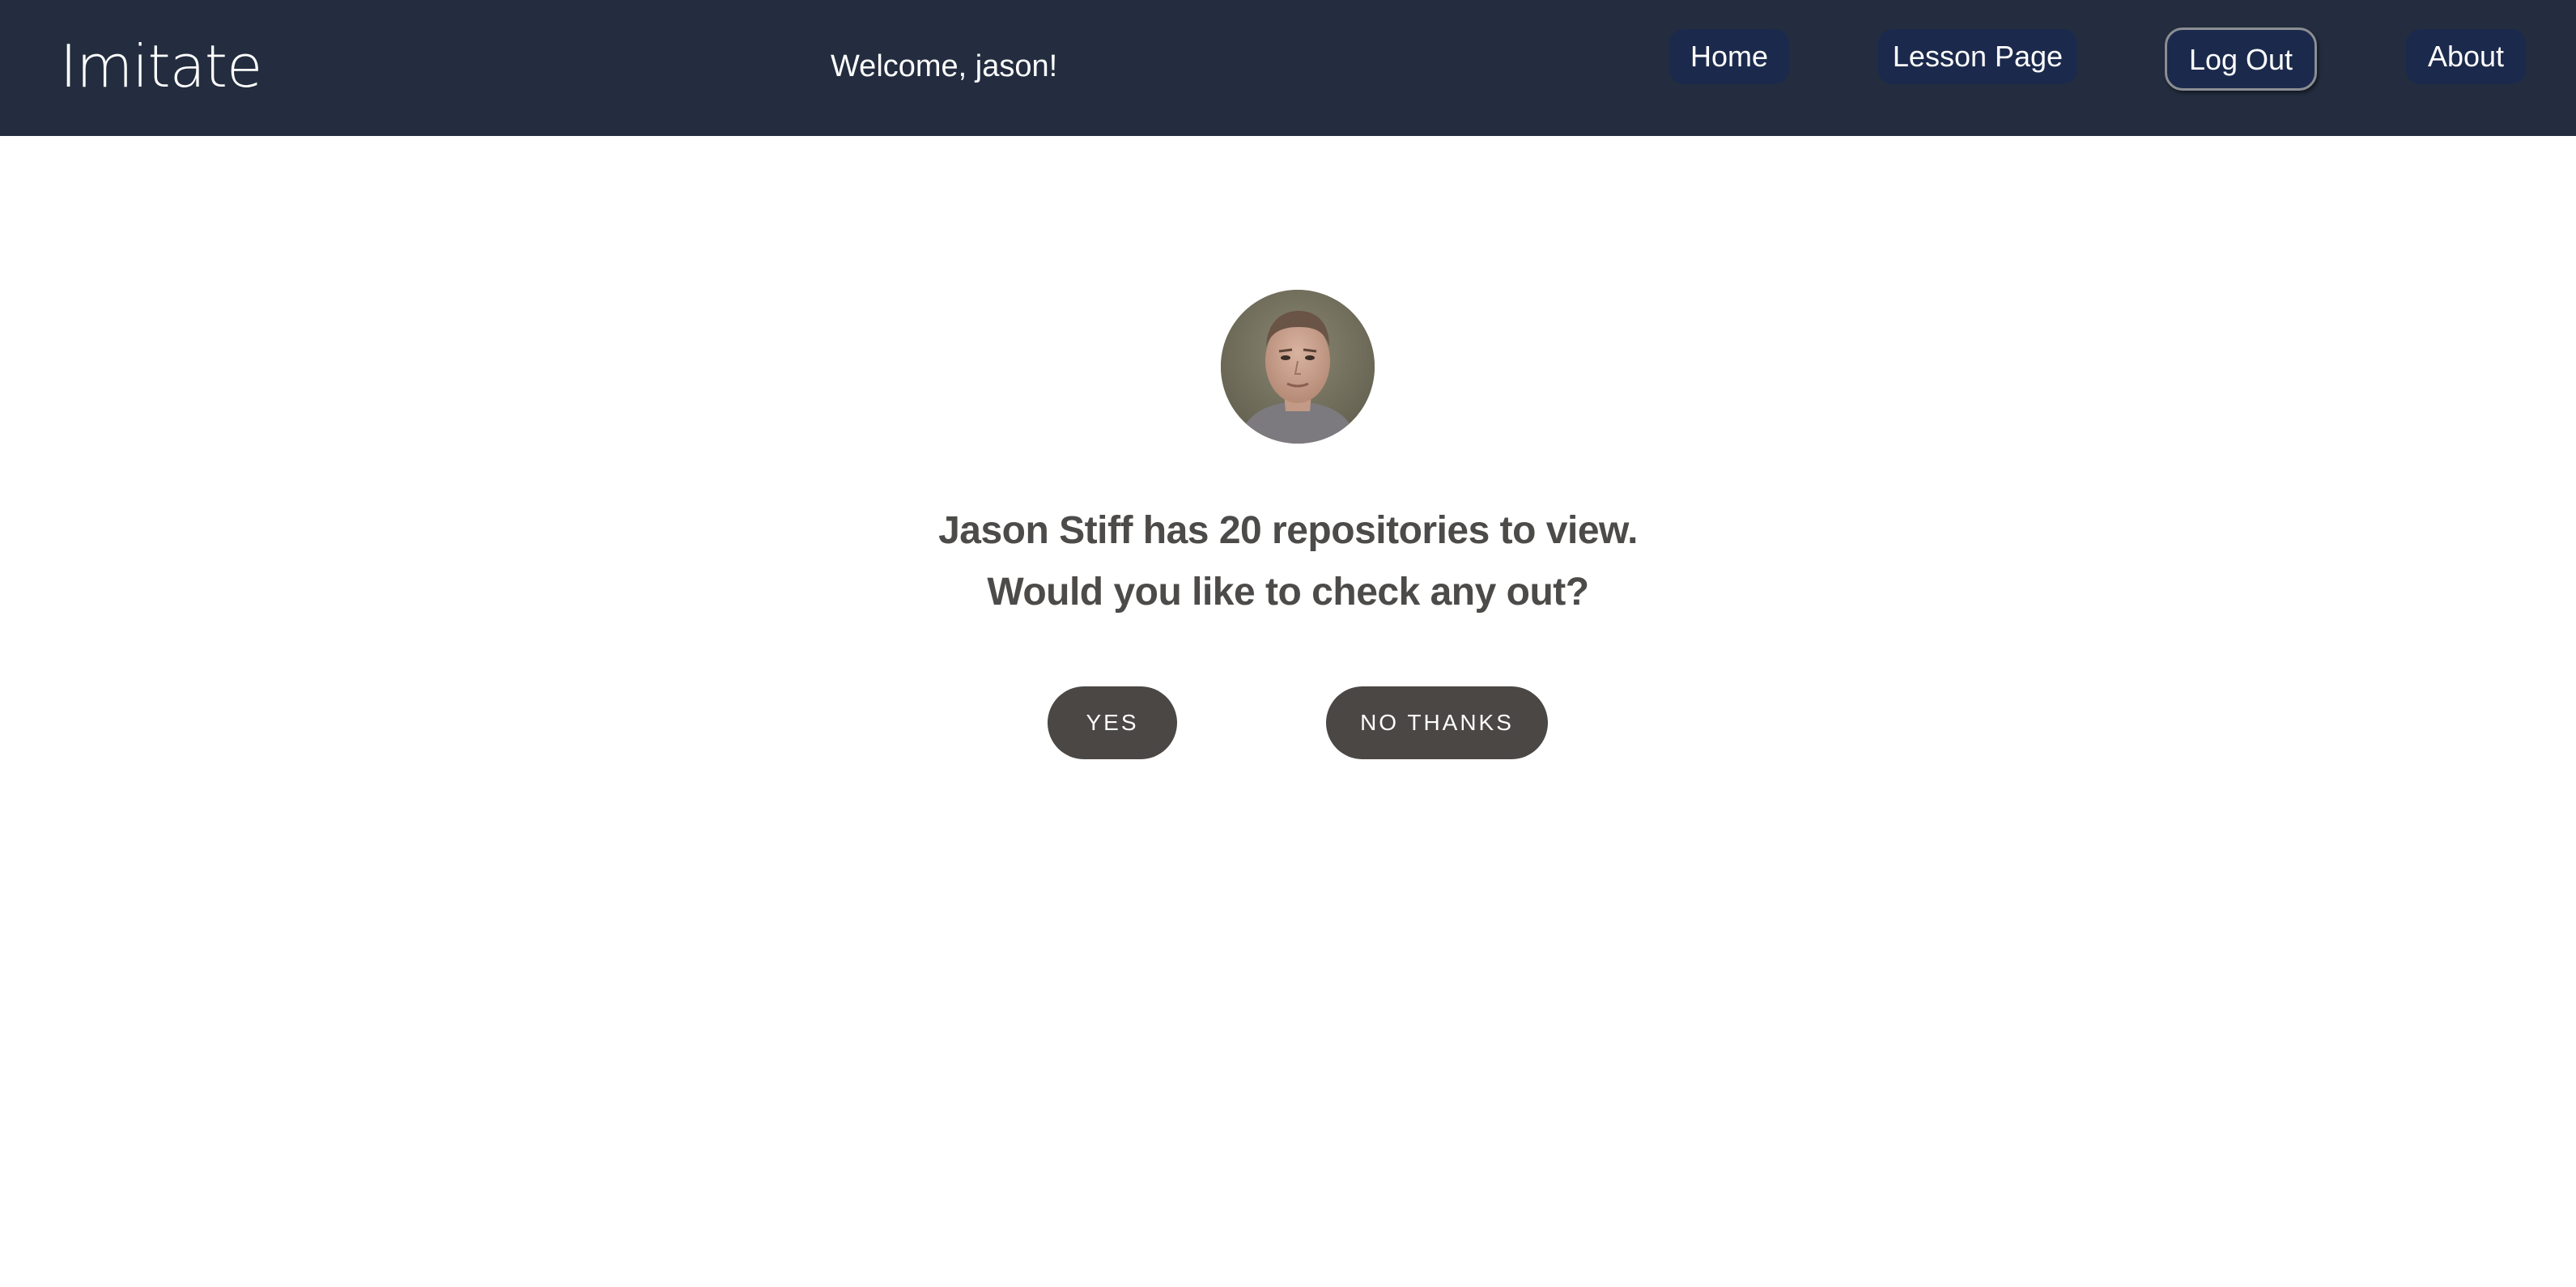 The height and width of the screenshot is (1287, 2576). Describe the element at coordinates (1437, 722) in the screenshot. I see `no-thanks-button: NO THANKS` at that location.